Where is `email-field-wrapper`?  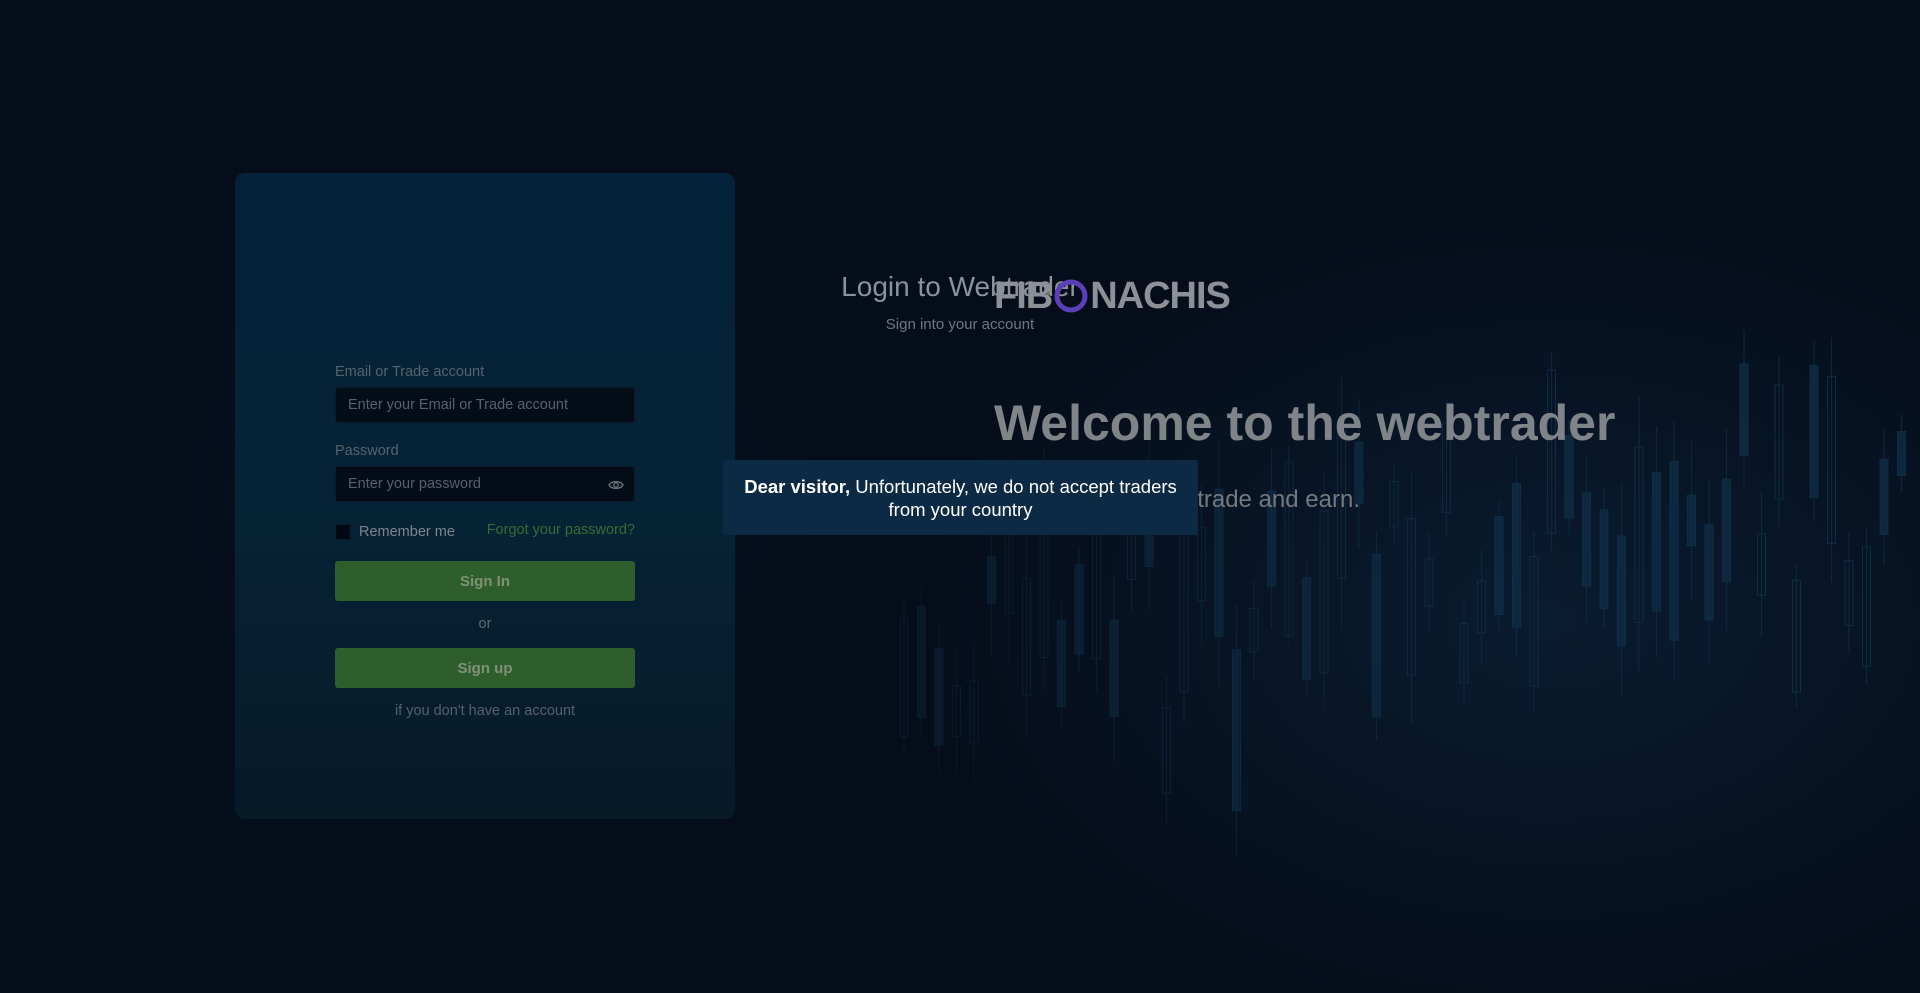
email-field-wrapper is located at coordinates (485, 405).